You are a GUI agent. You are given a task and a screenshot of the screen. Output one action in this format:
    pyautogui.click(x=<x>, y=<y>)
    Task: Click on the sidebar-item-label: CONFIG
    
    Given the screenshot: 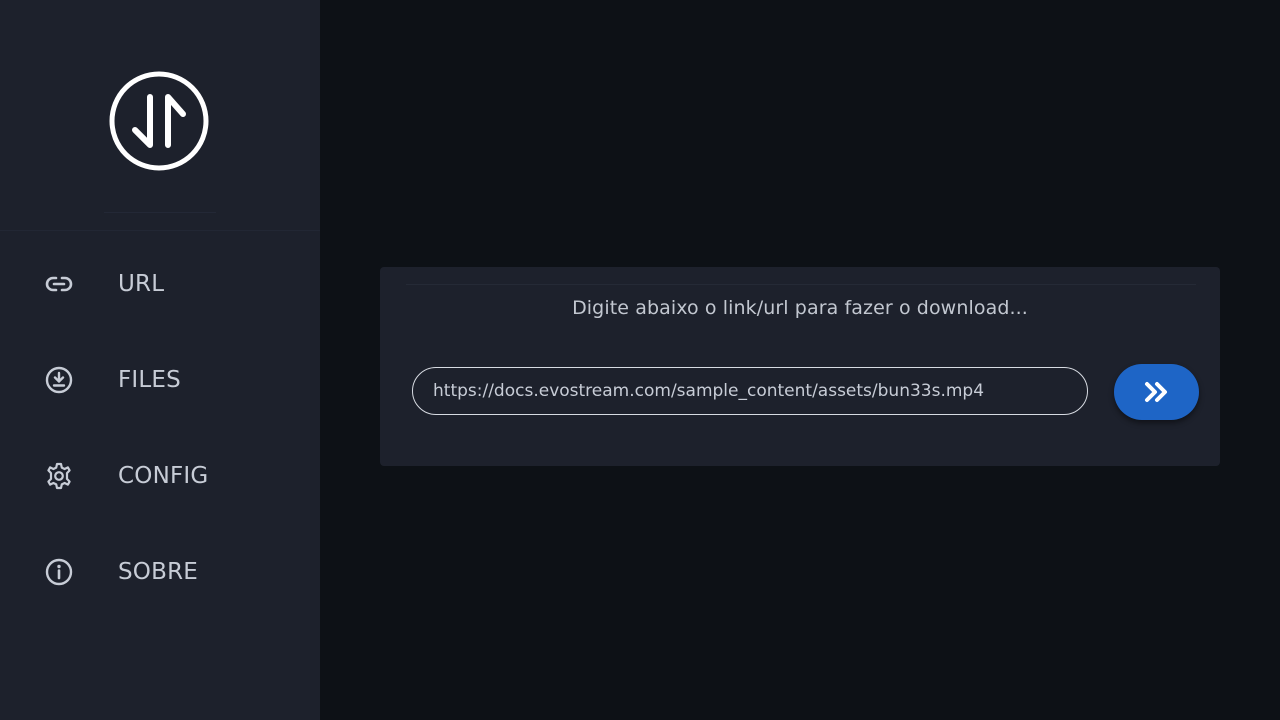 What is the action you would take?
    pyautogui.click(x=163, y=476)
    